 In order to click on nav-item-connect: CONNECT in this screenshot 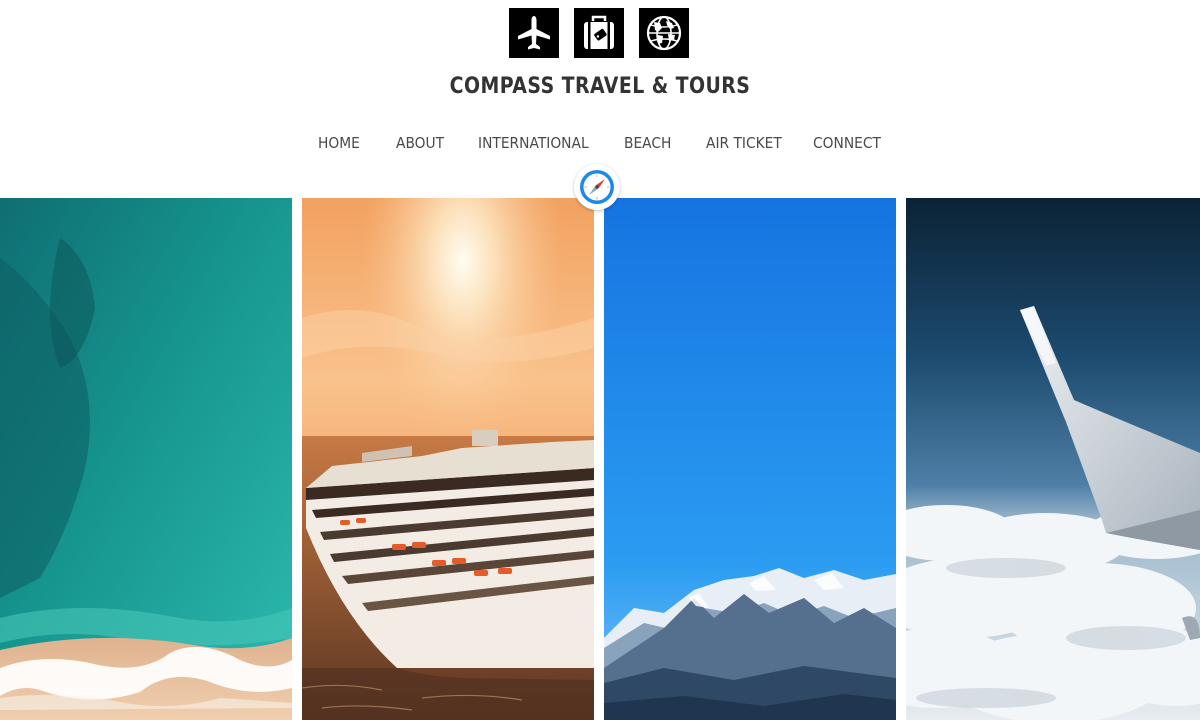, I will do `click(847, 143)`.